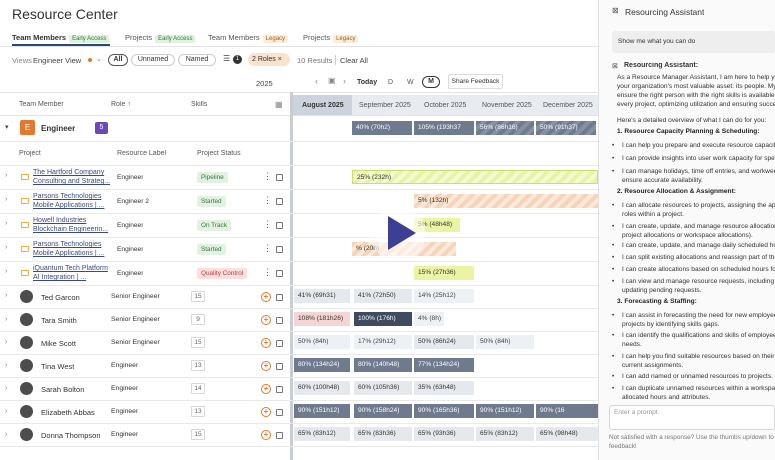  What do you see at coordinates (280, 59) in the screenshot?
I see `close-icon: ×` at bounding box center [280, 59].